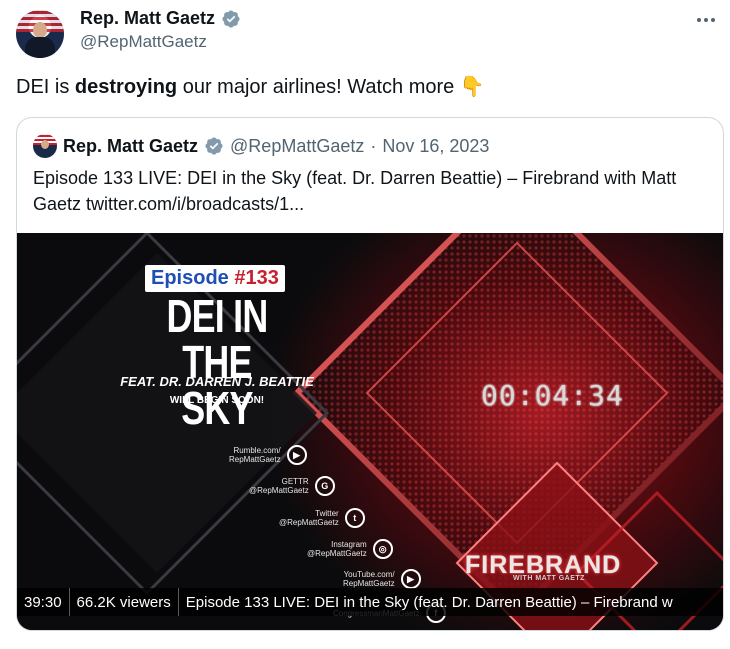 This screenshot has width=730, height=649. I want to click on social-instagram: Instagram @RepMattGaetz ◎, so click(350, 549).